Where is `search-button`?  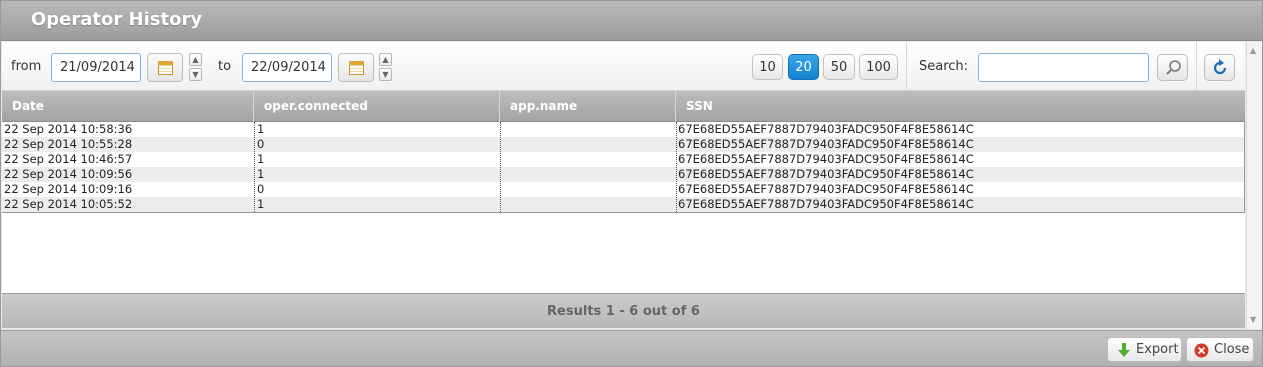 search-button is located at coordinates (1172, 67).